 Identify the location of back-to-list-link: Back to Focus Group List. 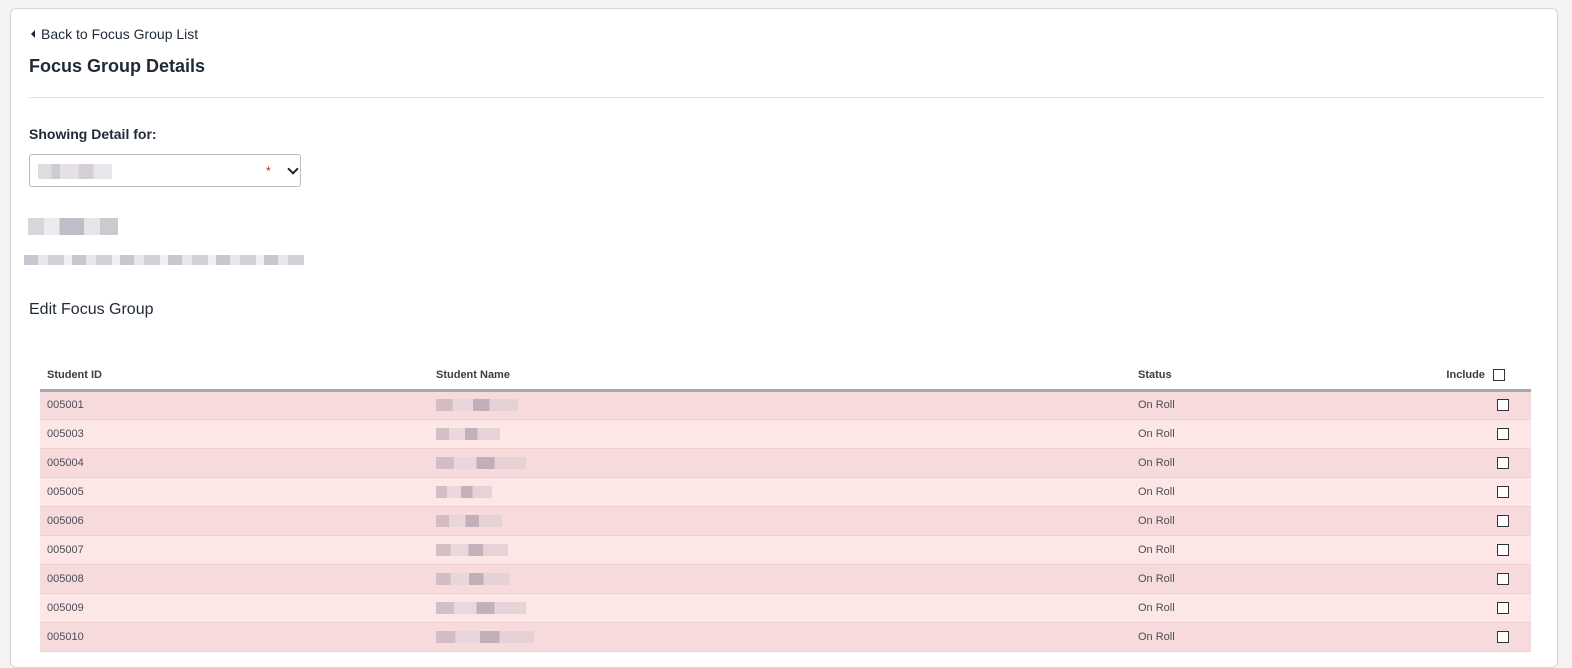
(114, 34).